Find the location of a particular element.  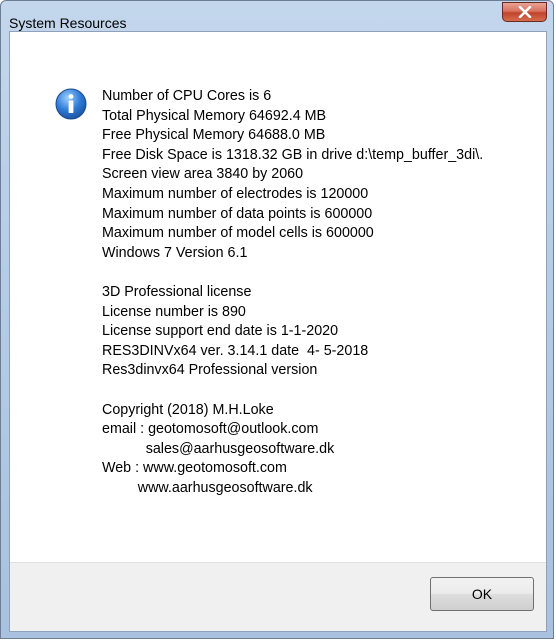

message-line-max-model-cells: Maximum number of model cells is 600000 is located at coordinates (238, 233).